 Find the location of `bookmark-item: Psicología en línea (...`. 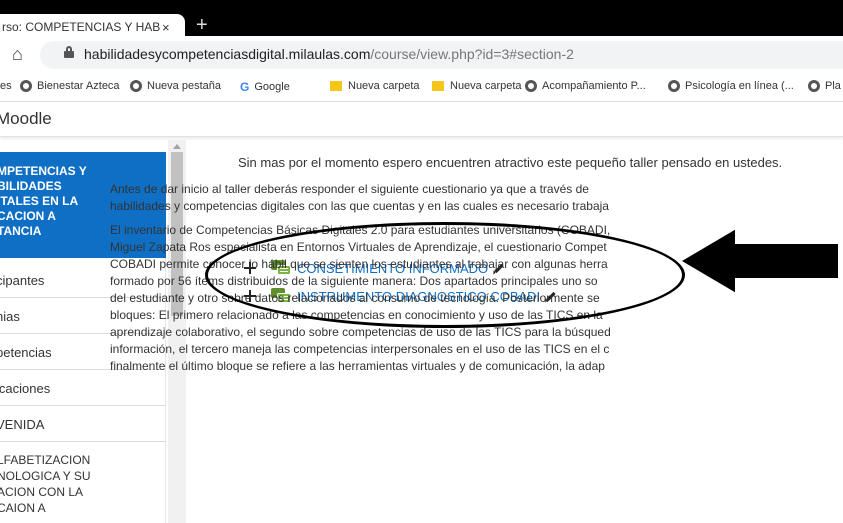

bookmark-item: Psicología en línea (... is located at coordinates (731, 86).